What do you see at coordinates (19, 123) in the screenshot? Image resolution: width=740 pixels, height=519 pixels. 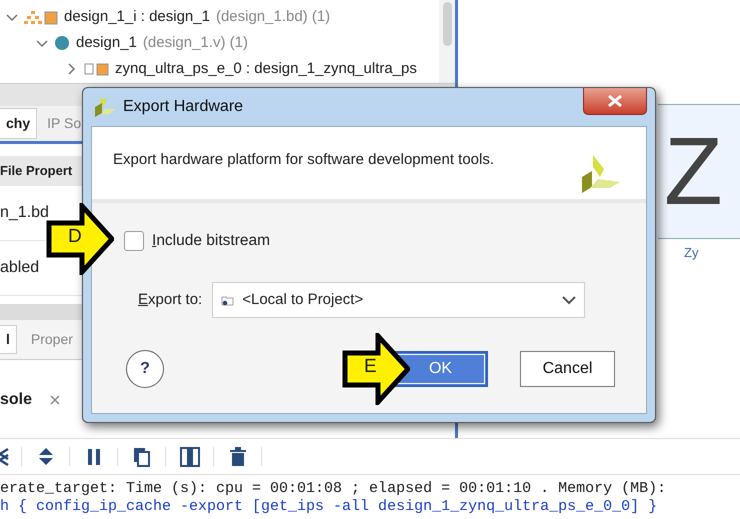 I see `panel-tab: chy` at bounding box center [19, 123].